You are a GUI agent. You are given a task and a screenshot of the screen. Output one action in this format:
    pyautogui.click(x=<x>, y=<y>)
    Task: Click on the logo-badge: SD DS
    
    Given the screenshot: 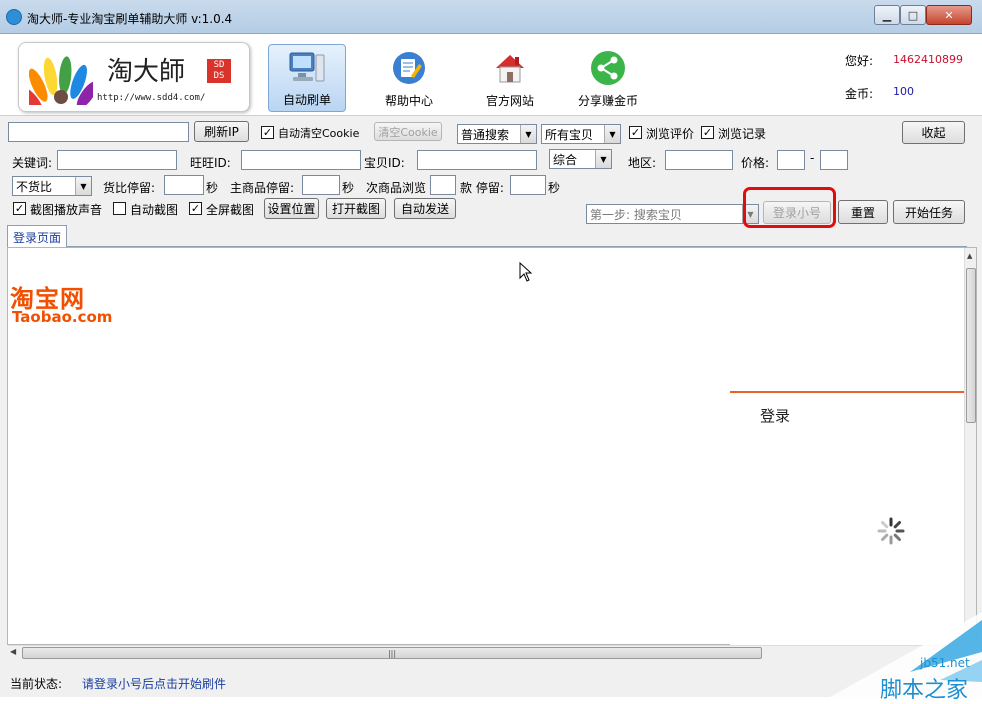 What is the action you would take?
    pyautogui.click(x=219, y=71)
    